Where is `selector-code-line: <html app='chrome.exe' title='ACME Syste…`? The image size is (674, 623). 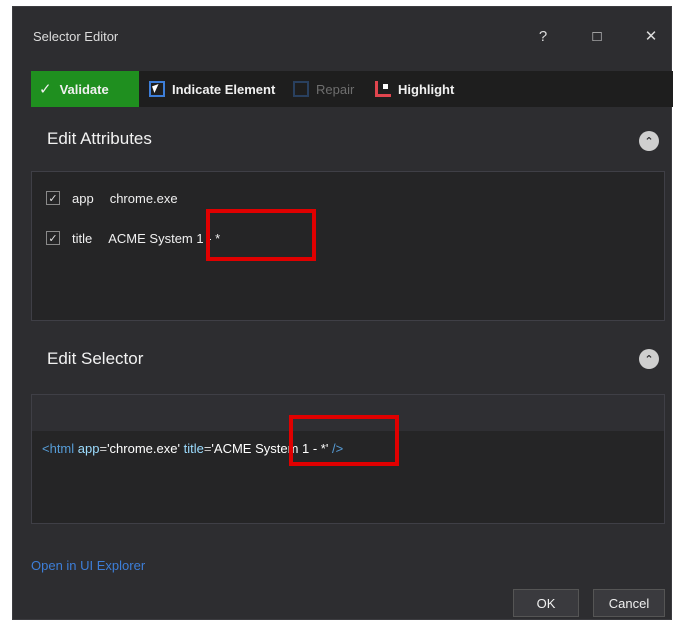 selector-code-line: <html app='chrome.exe' title='ACME Syste… is located at coordinates (193, 448).